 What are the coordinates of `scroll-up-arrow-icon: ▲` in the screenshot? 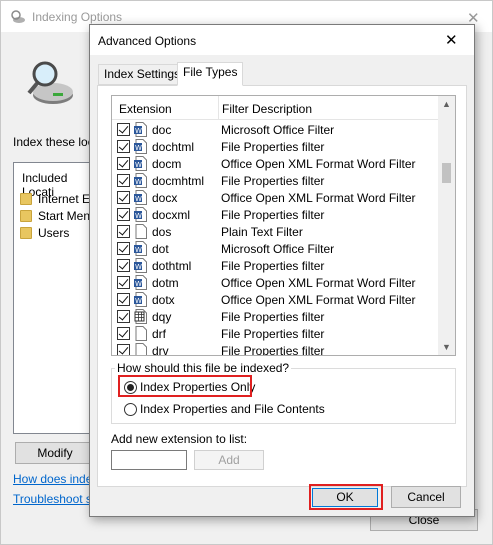 It's located at (446, 104).